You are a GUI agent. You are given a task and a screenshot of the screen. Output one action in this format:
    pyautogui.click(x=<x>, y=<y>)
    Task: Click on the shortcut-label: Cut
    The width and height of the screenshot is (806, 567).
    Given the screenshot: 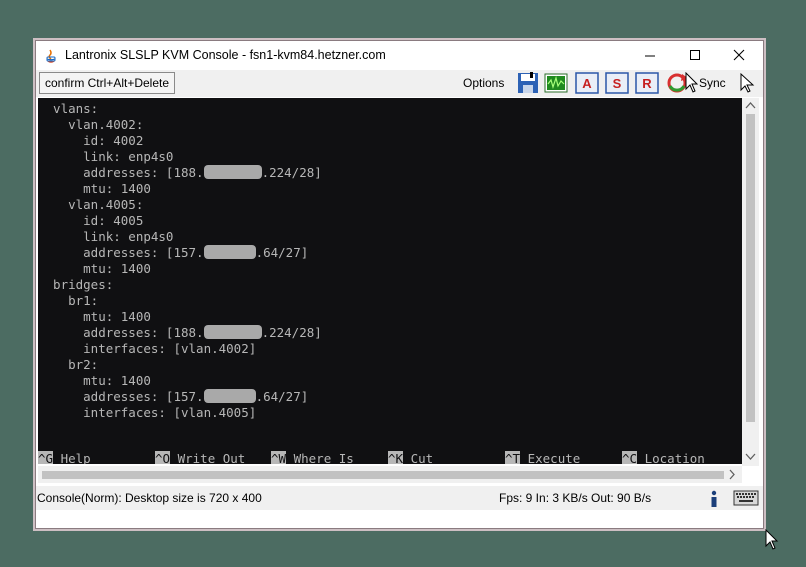 What is the action you would take?
    pyautogui.click(x=418, y=457)
    